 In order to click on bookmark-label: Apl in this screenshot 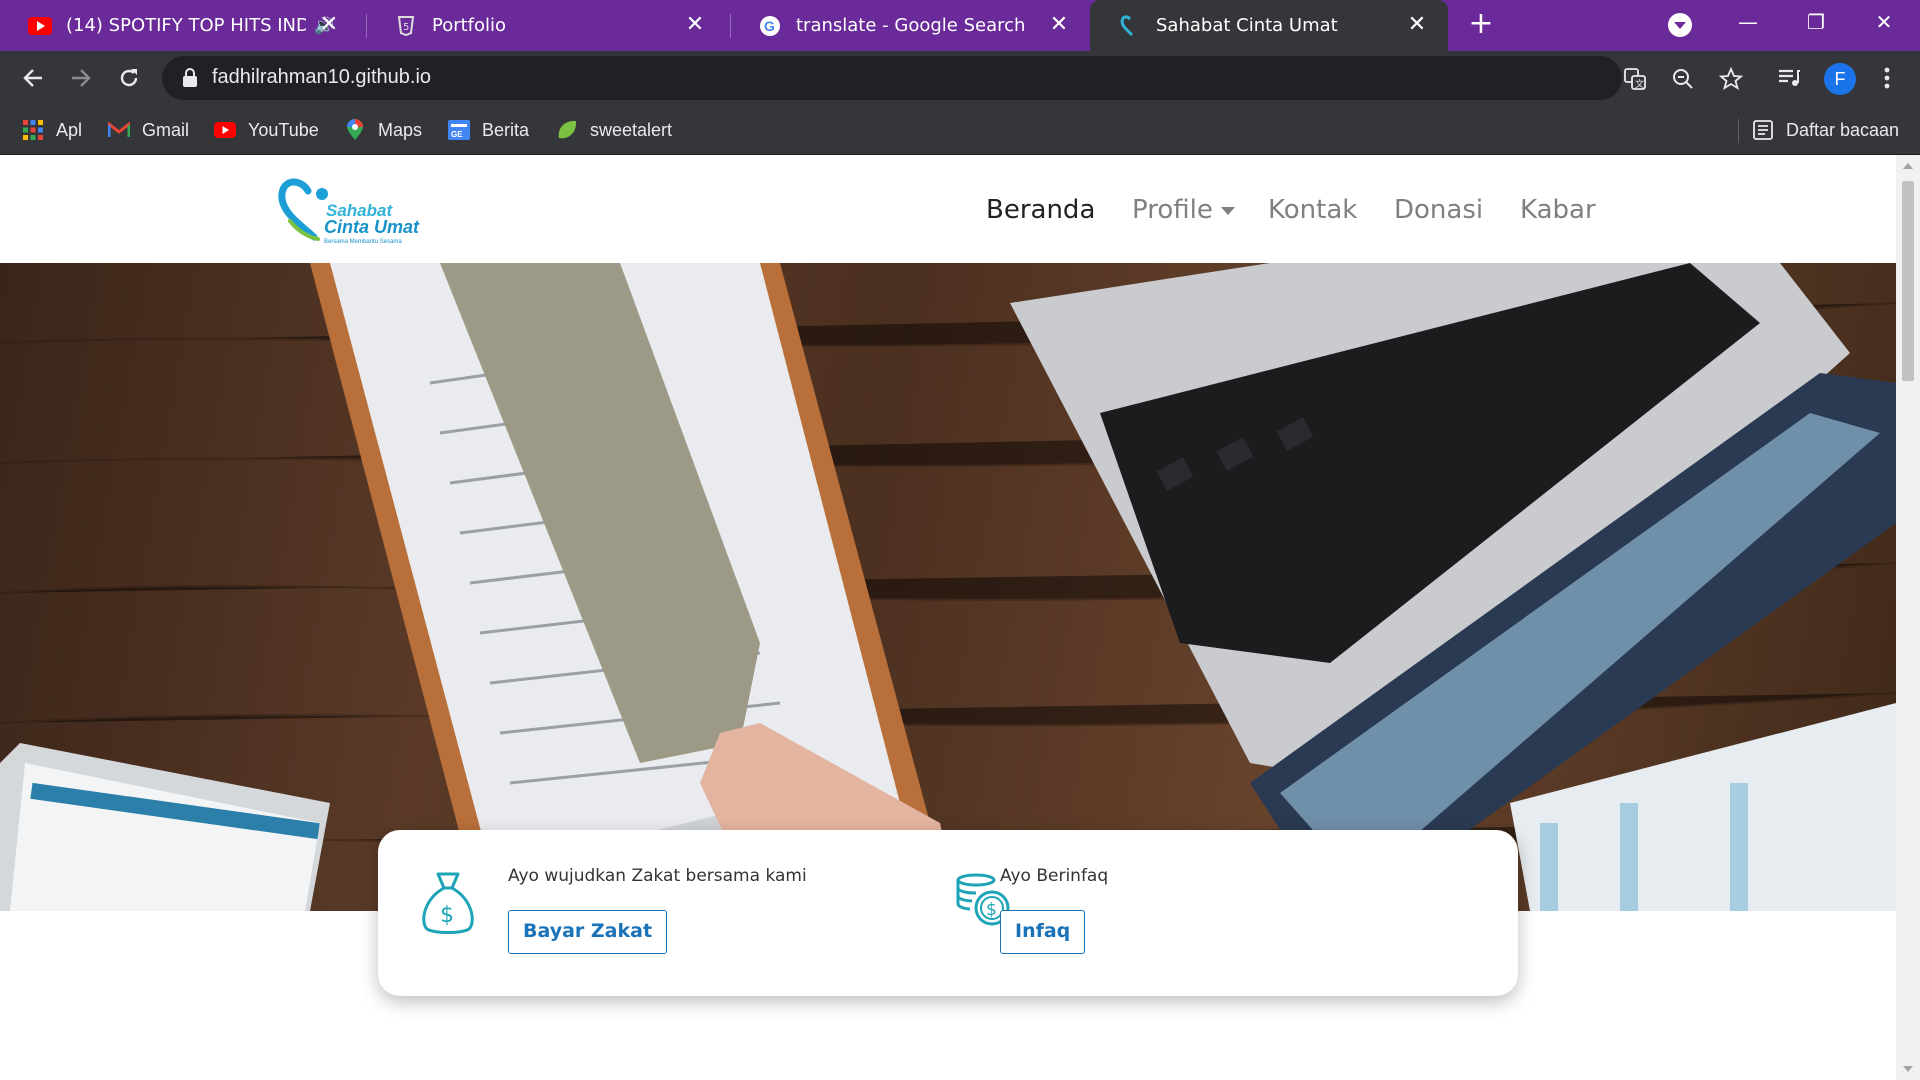, I will do `click(69, 129)`.